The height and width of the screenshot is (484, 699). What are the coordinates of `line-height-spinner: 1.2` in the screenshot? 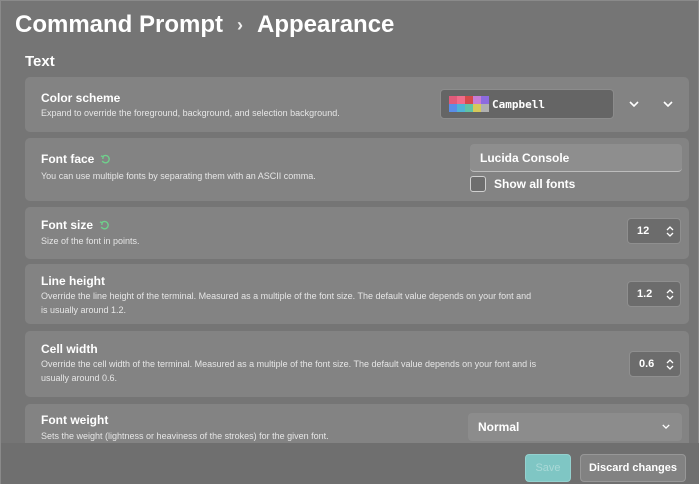 It's located at (654, 294).